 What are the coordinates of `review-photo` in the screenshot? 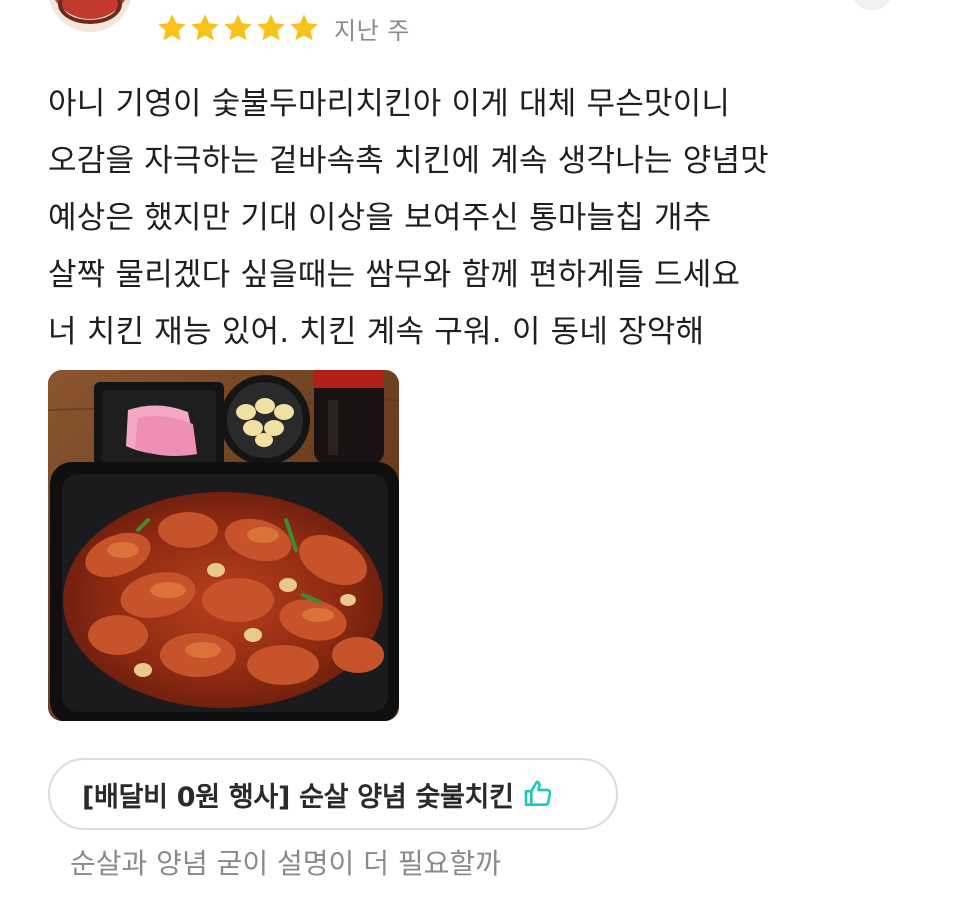 It's located at (223, 545).